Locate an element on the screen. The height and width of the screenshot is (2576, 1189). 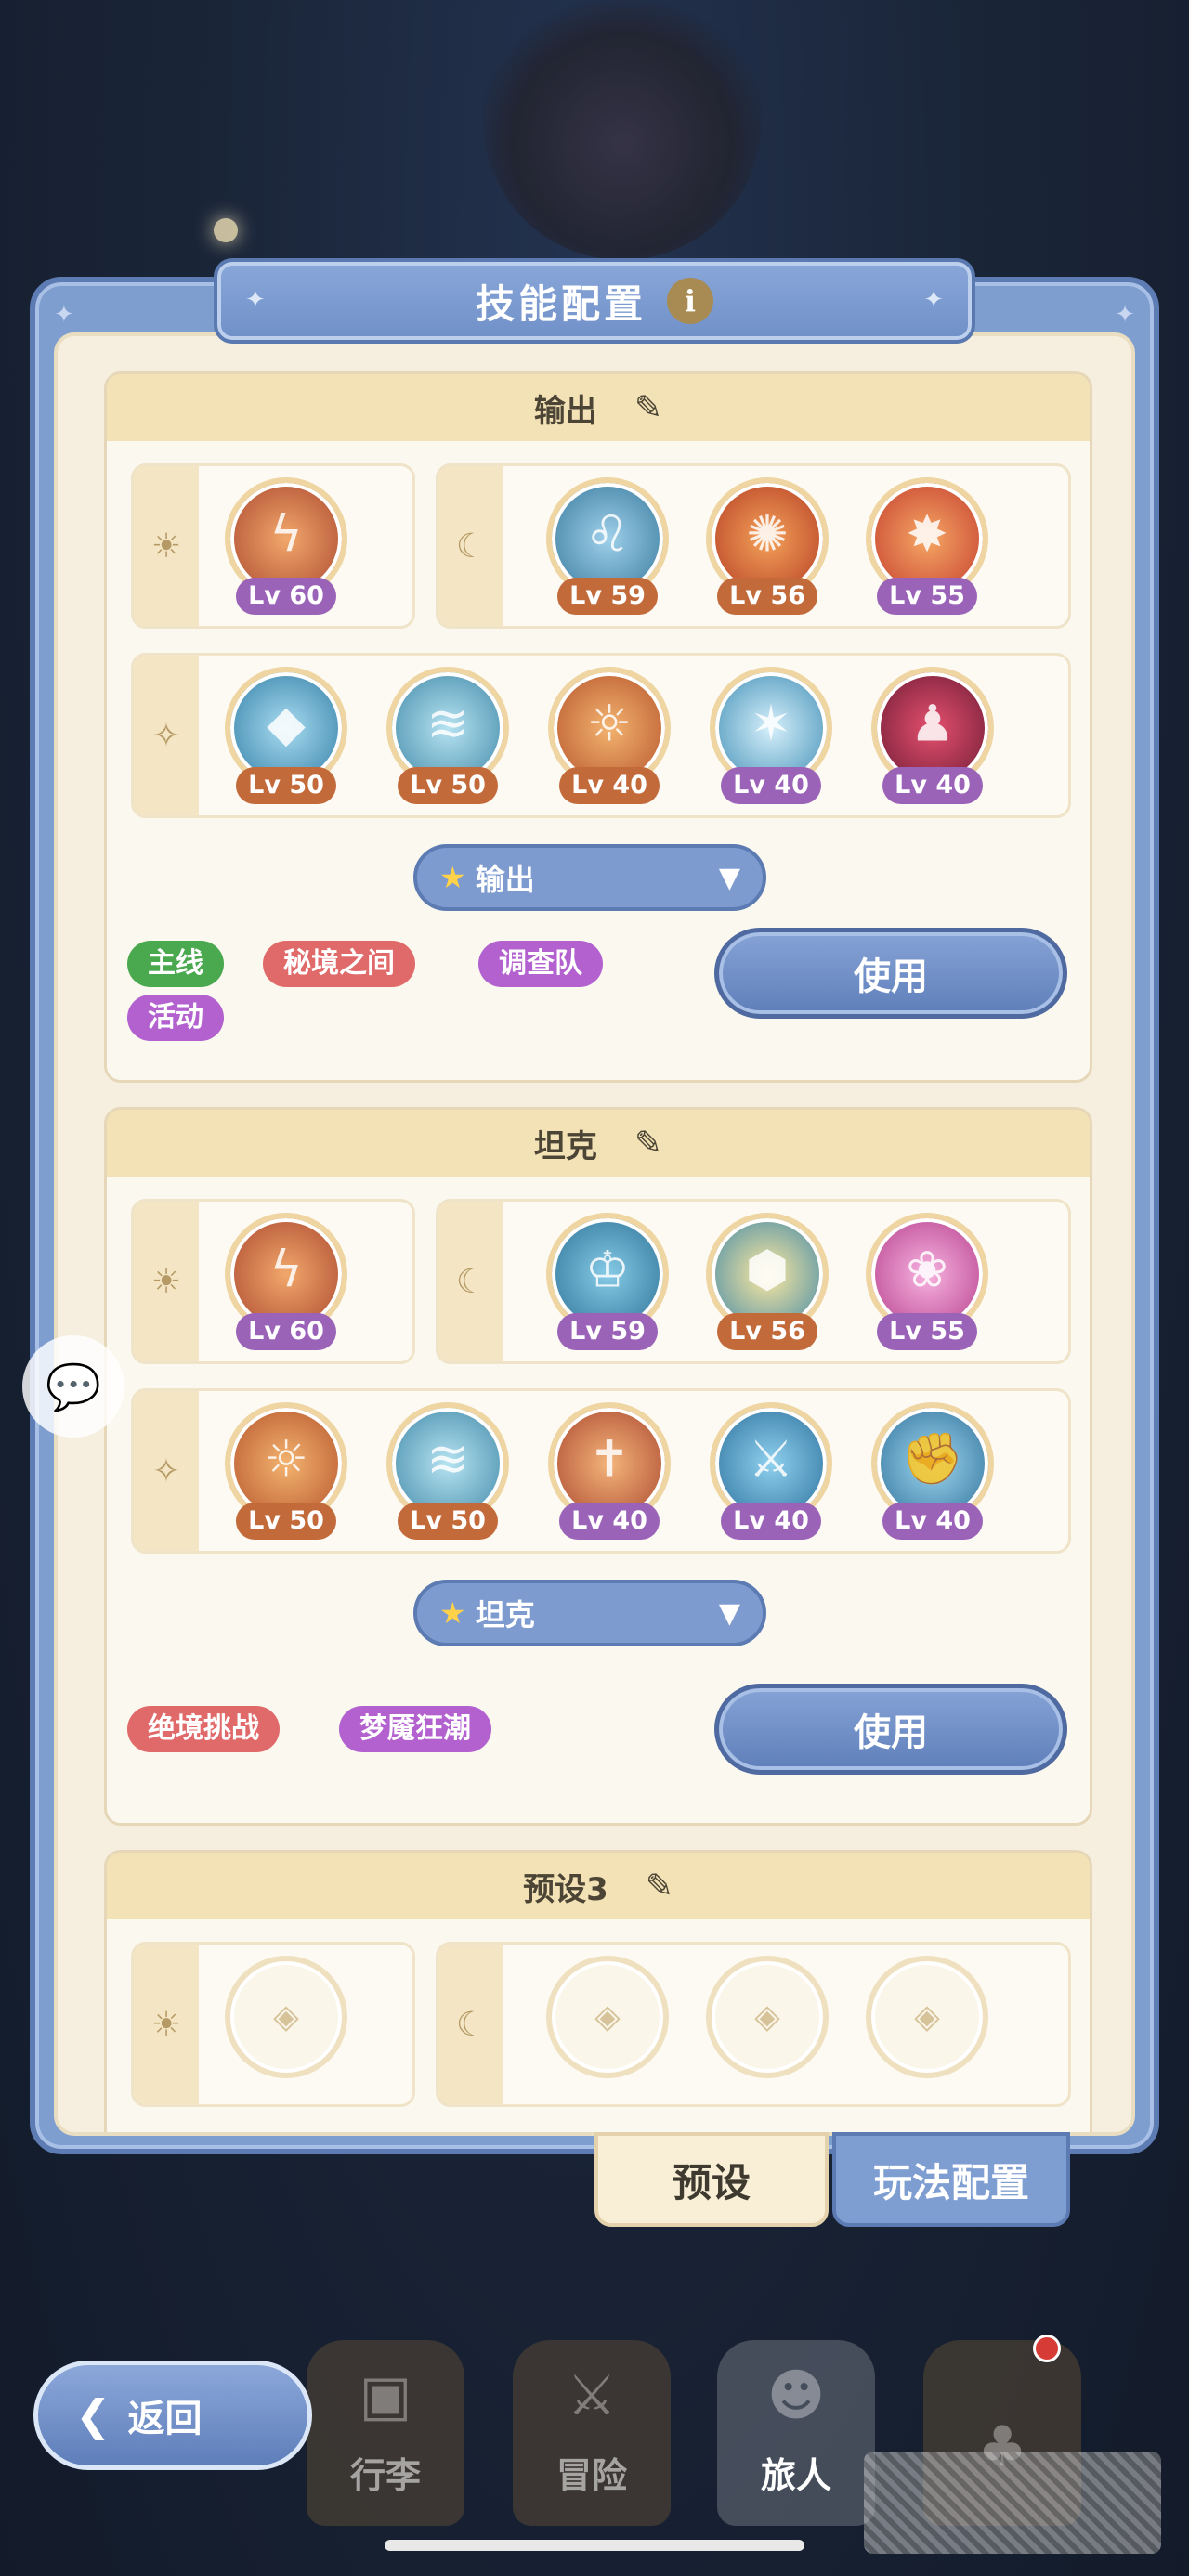
shadow-icon: ♟ is located at coordinates (932, 723).